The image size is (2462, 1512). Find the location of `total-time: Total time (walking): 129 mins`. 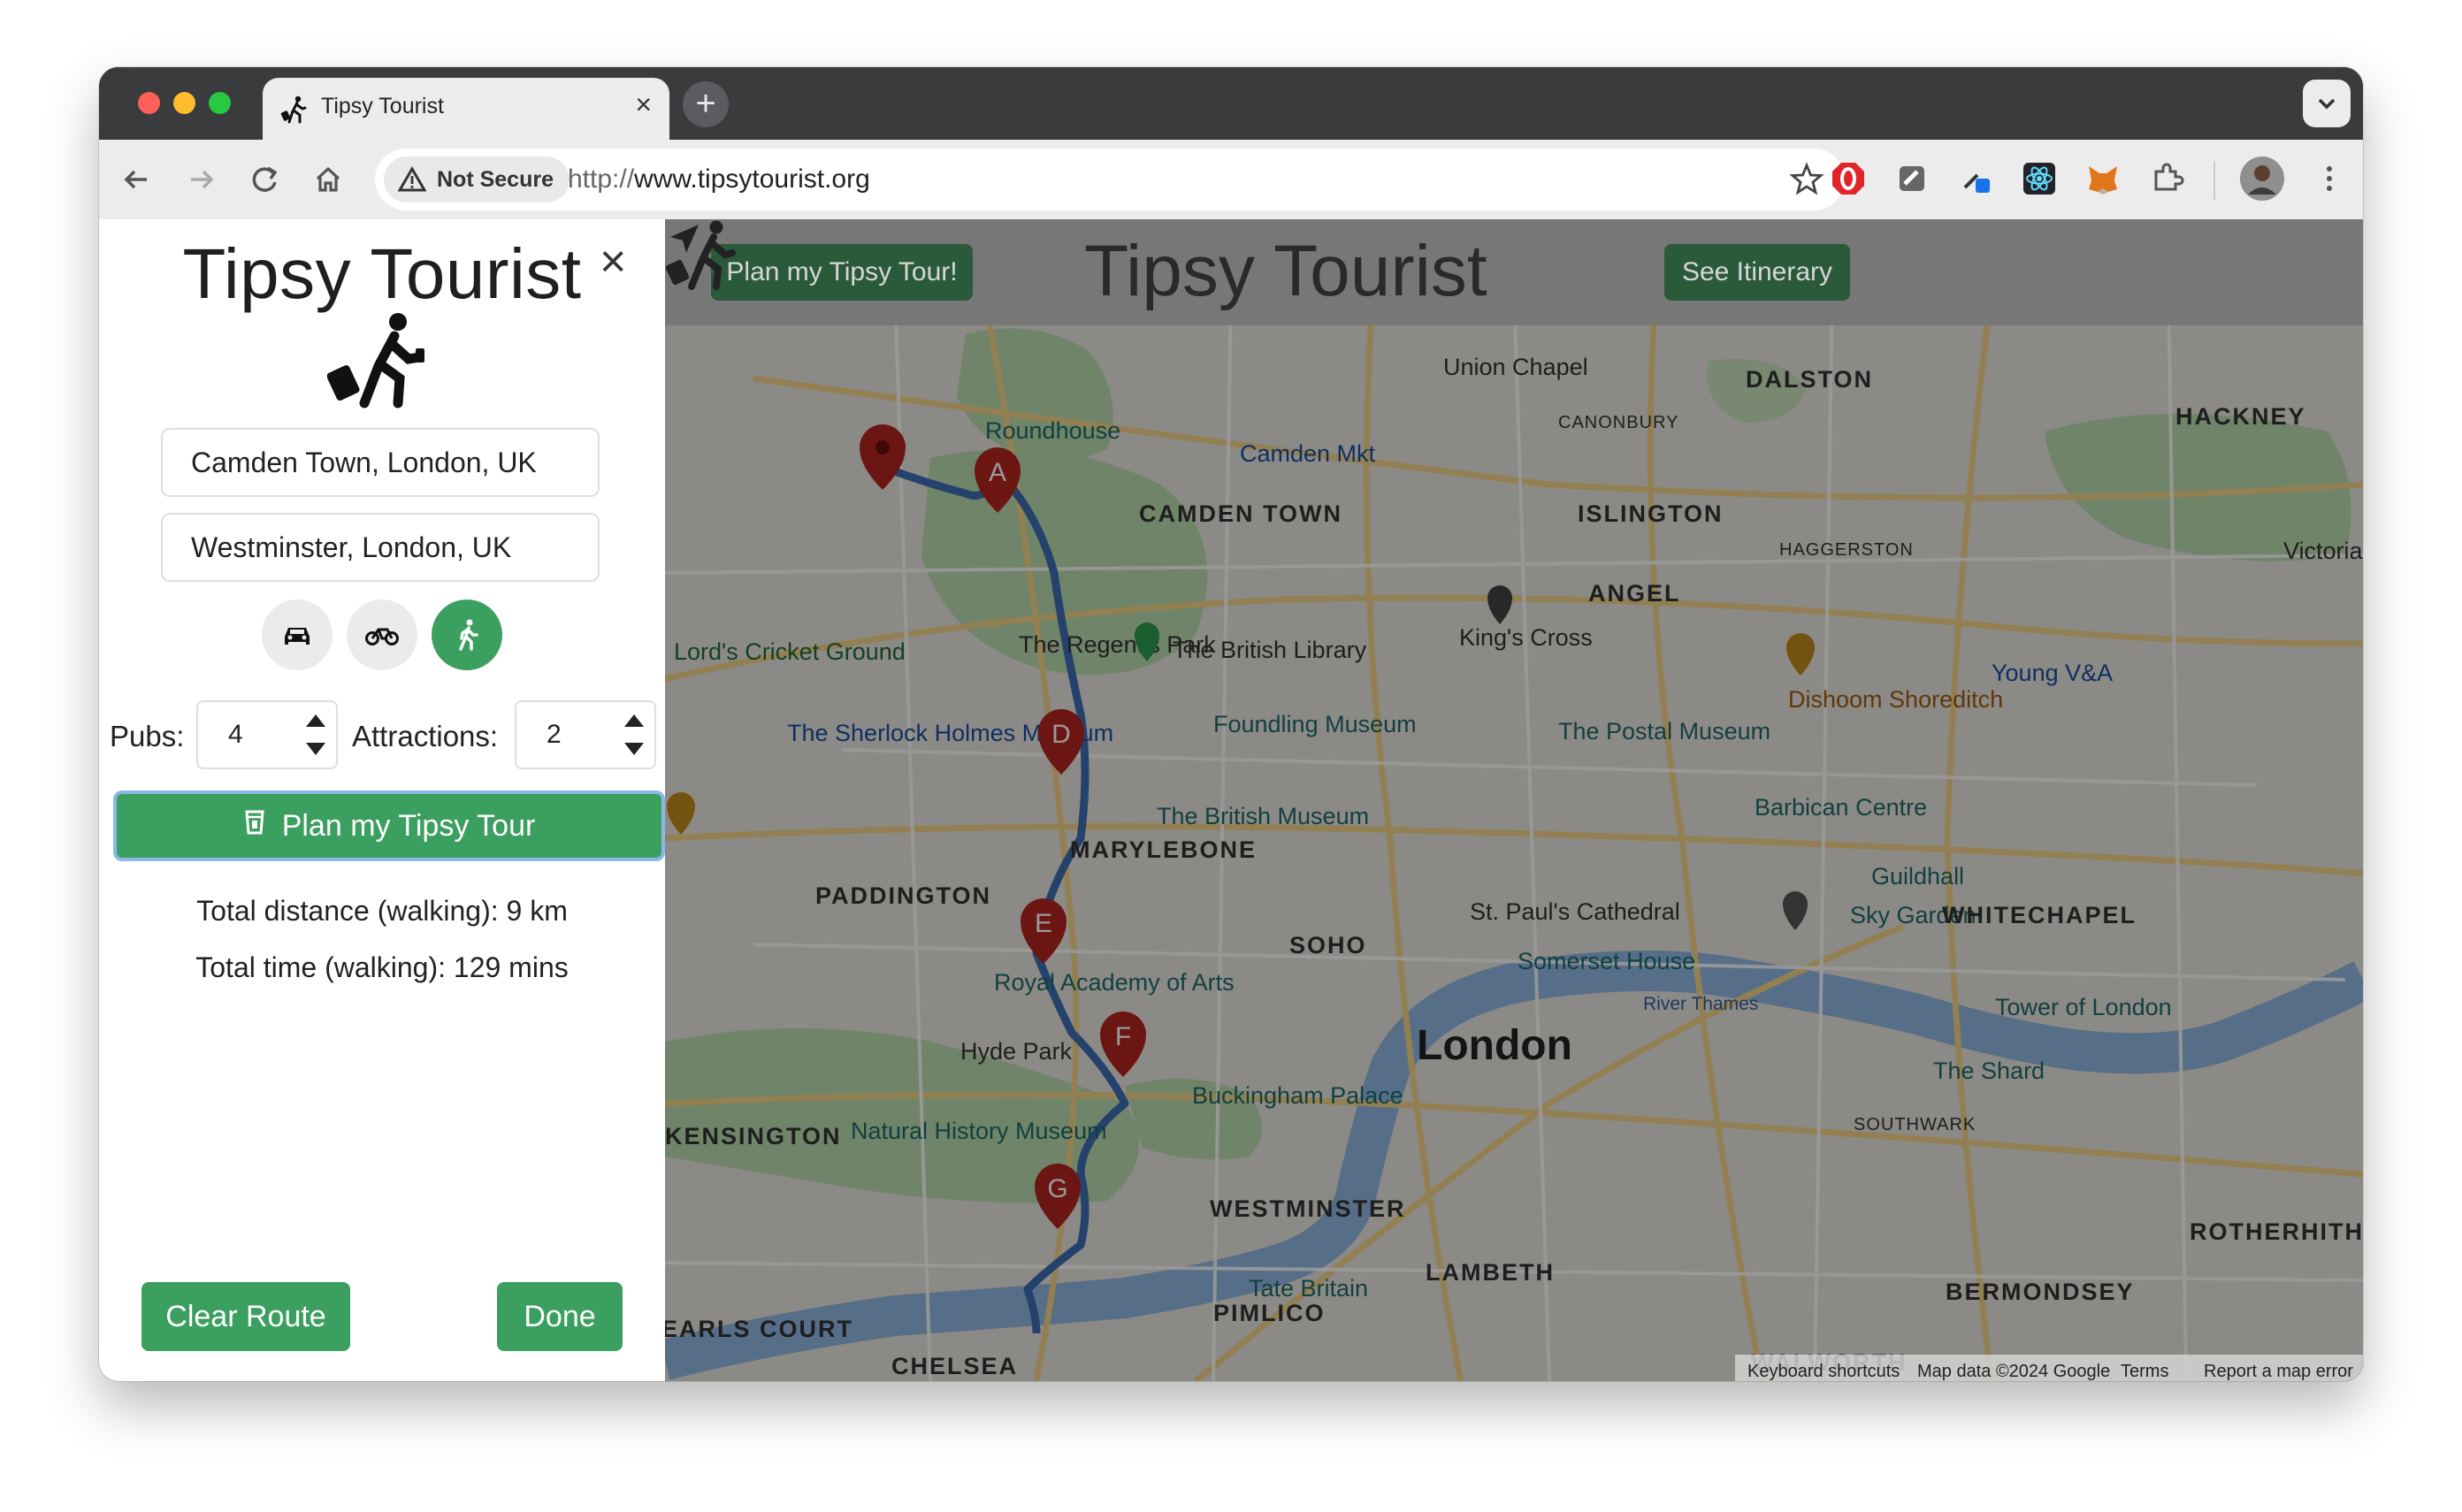

total-time: Total time (walking): 129 mins is located at coordinates (382, 967).